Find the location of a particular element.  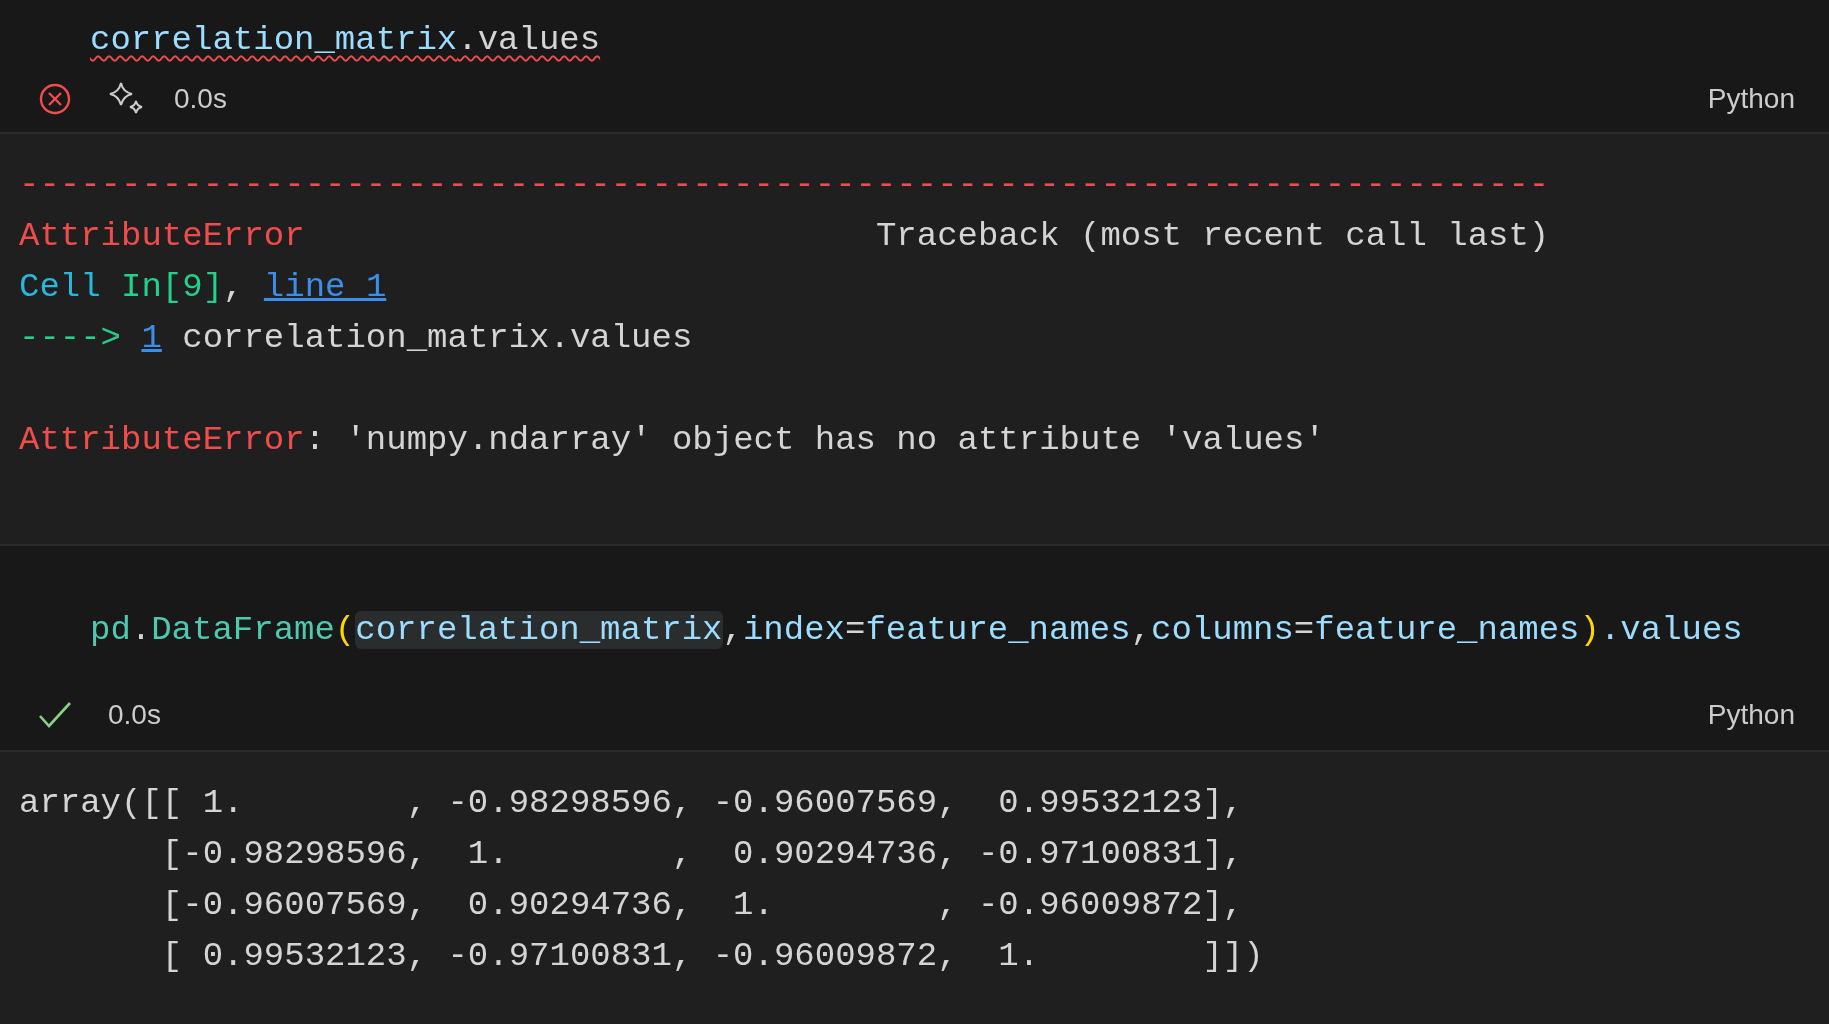

code-line: pd.DataFrame(correlation_matrix,index=feature_names,columns=feature_names).values is located at coordinates (916, 630).